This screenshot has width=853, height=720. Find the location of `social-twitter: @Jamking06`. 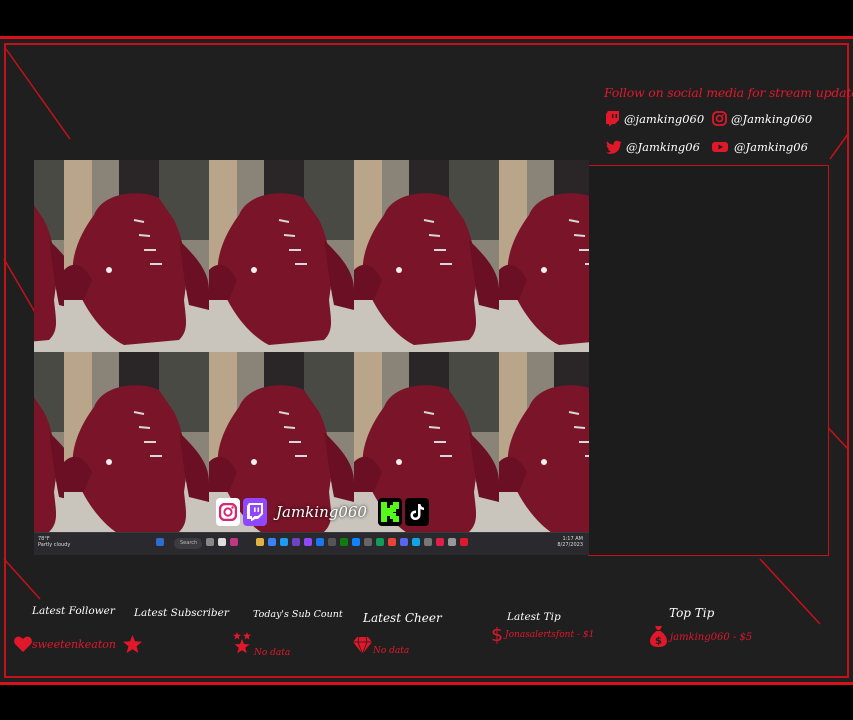

social-twitter: @Jamking06 is located at coordinates (653, 147).